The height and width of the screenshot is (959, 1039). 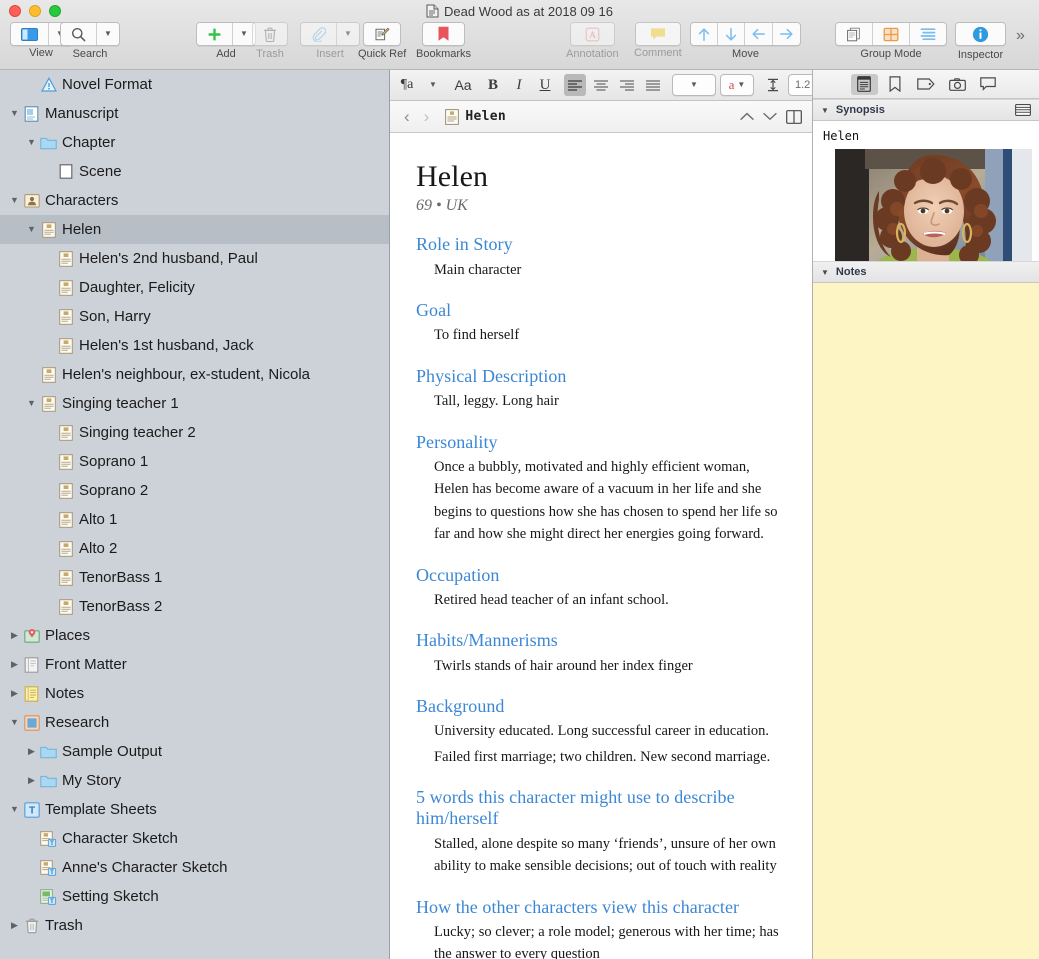 What do you see at coordinates (194, 142) in the screenshot?
I see `binder-item-chapter: ▼ Chapter` at bounding box center [194, 142].